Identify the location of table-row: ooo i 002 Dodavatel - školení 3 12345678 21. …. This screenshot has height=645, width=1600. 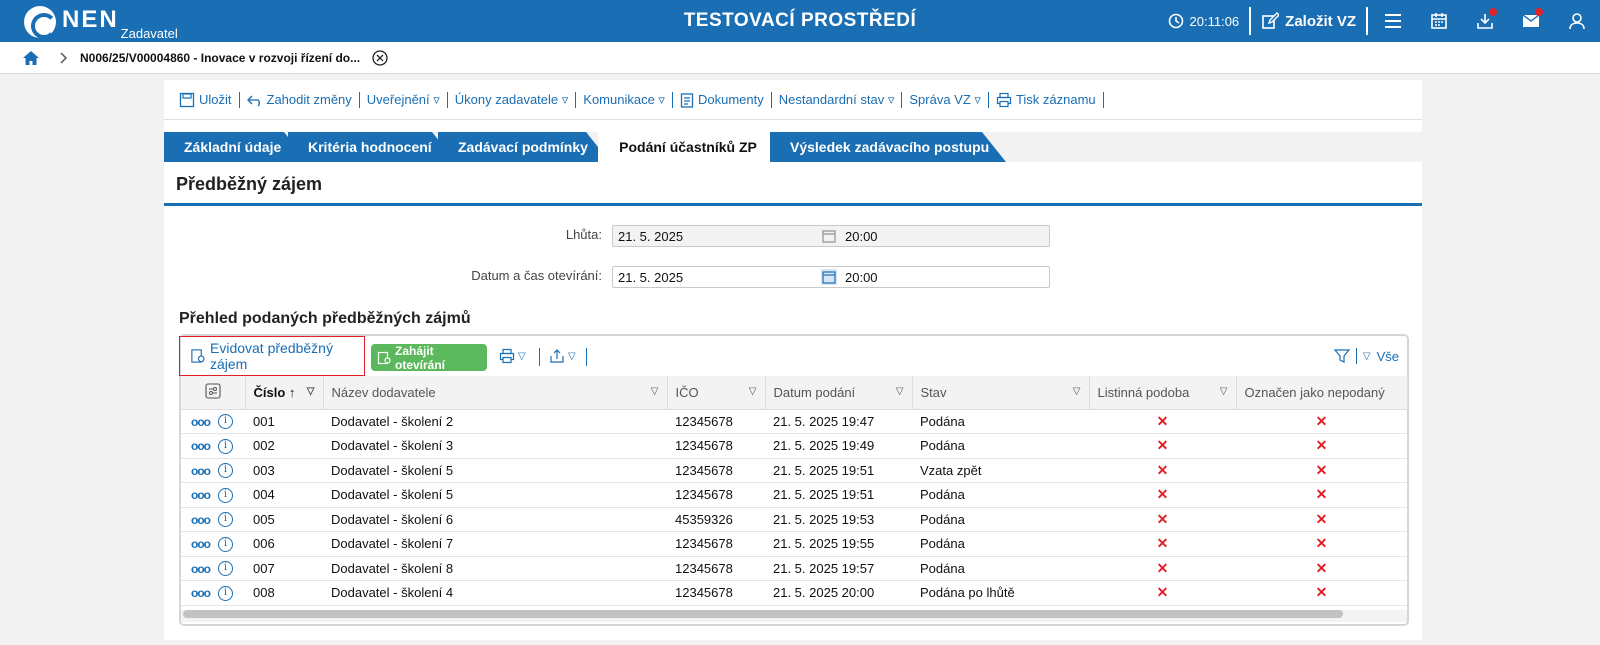
(794, 446).